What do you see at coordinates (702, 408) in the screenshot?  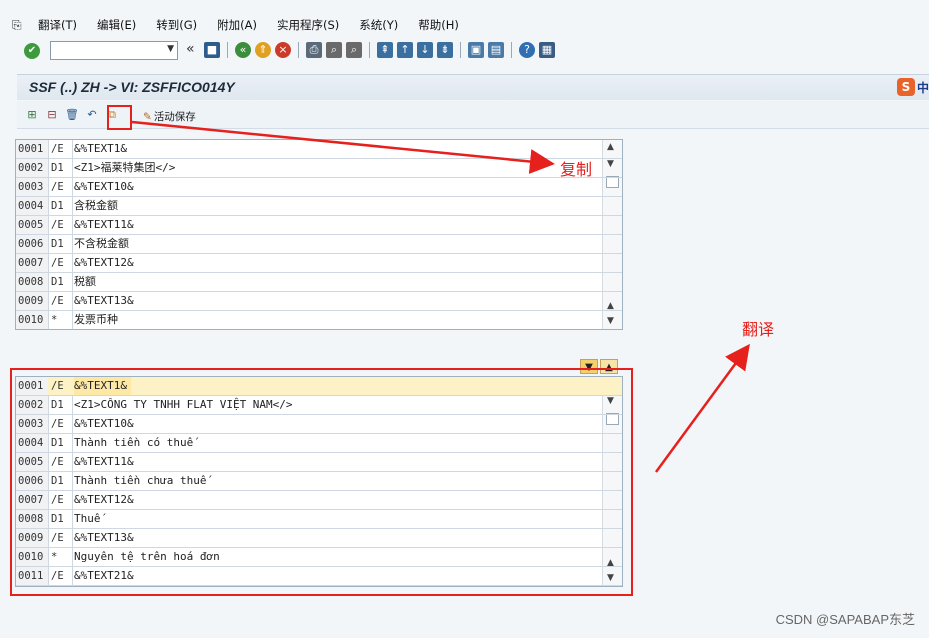 I see `translate-arrow` at bounding box center [702, 408].